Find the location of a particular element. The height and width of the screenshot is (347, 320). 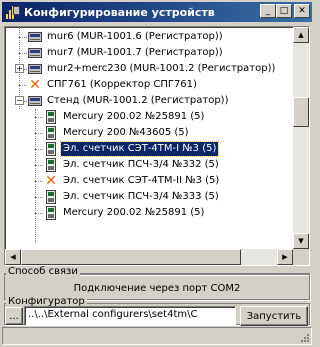

tree-item: Эл. счетчик СЭТ-4ТМ-I №3 (5) is located at coordinates (149, 149).